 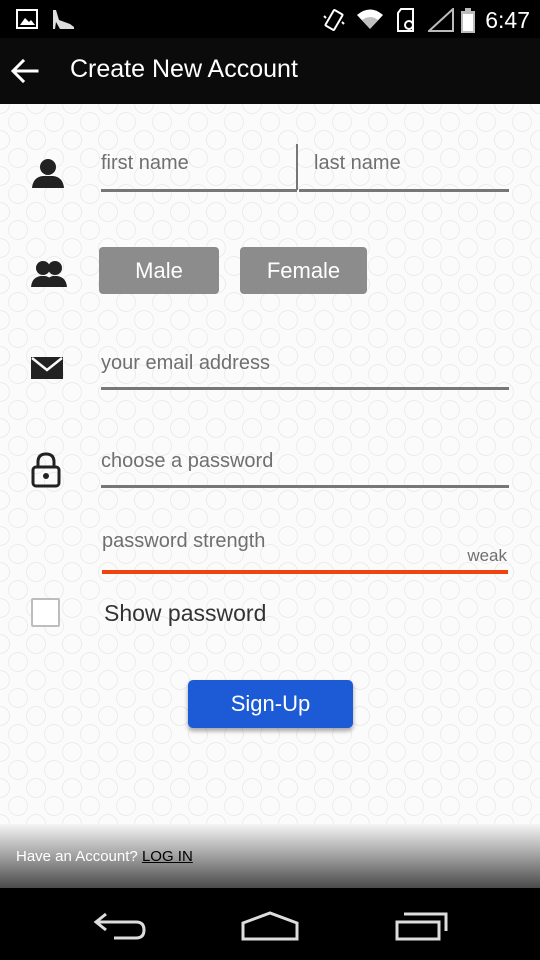 What do you see at coordinates (305, 572) in the screenshot?
I see `password-strength-bar` at bounding box center [305, 572].